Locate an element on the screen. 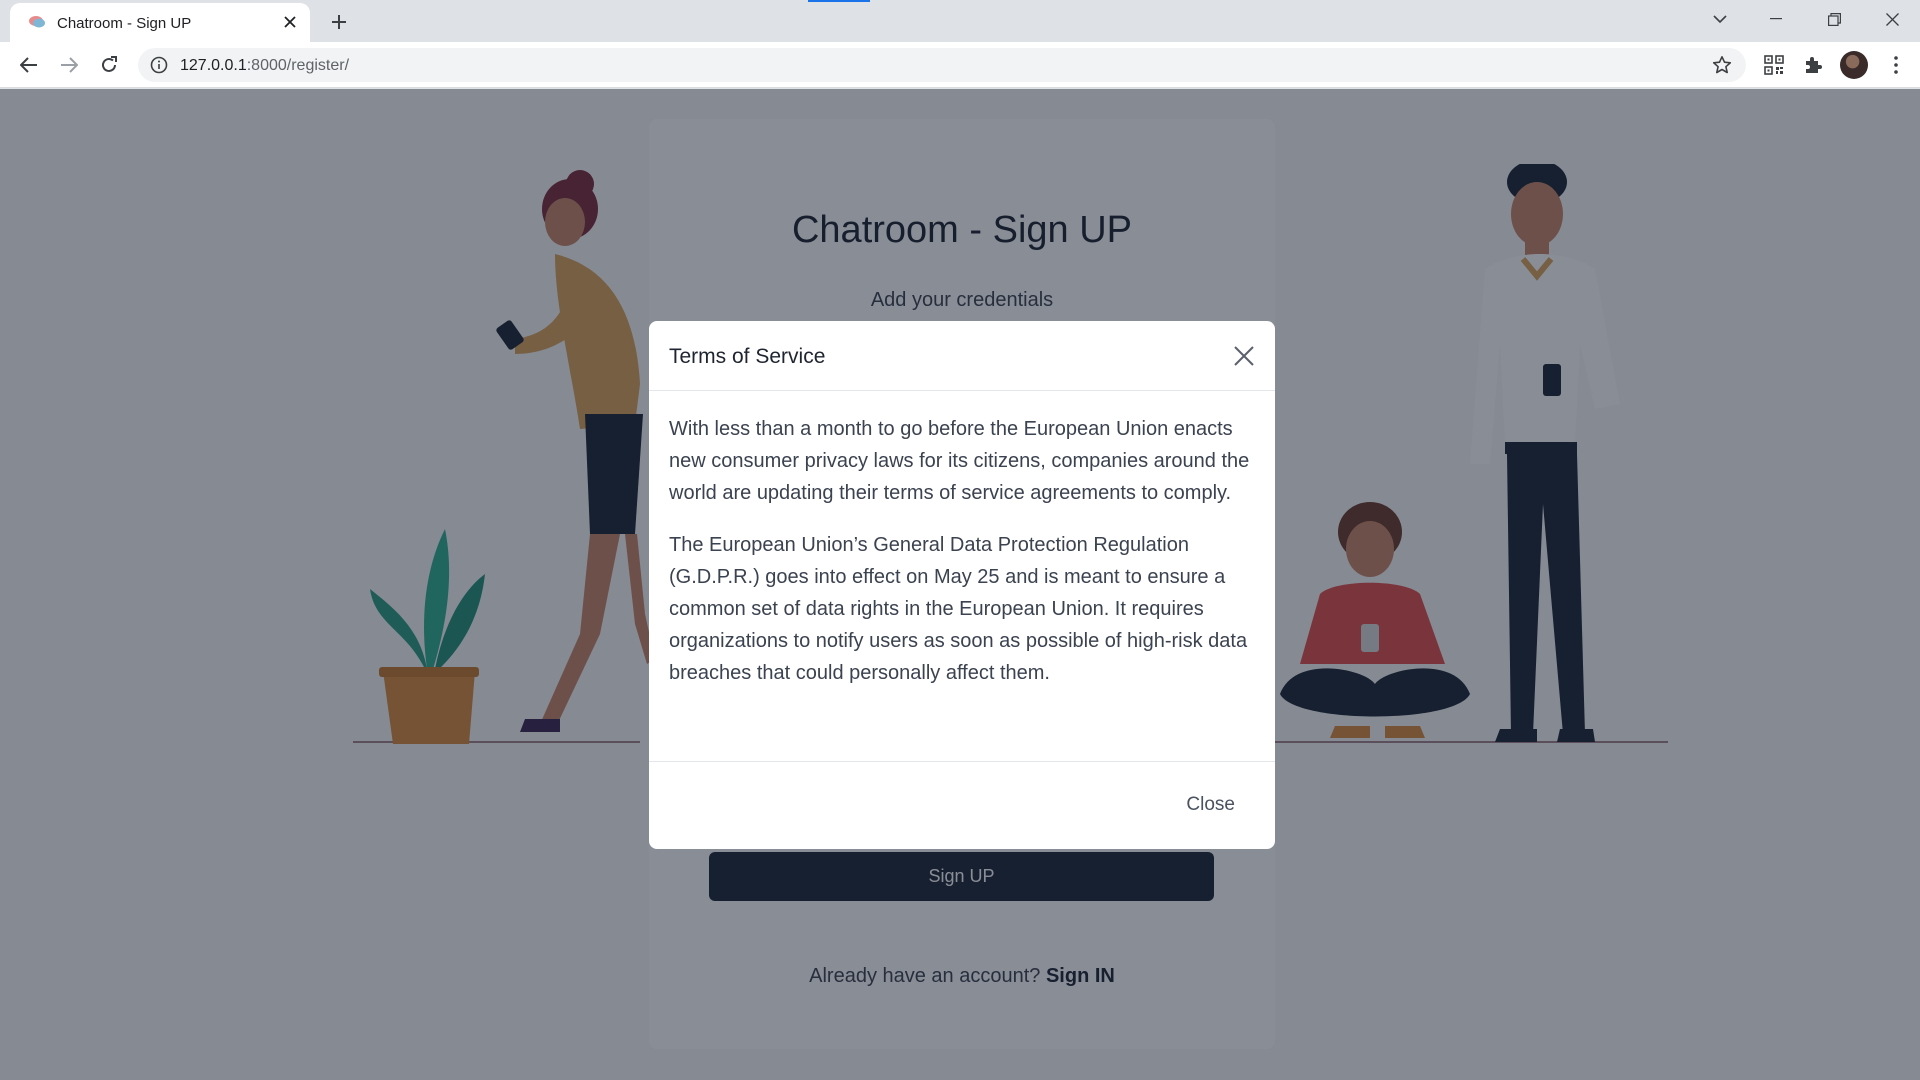  tab-search-indicator is located at coordinates (839, 1).